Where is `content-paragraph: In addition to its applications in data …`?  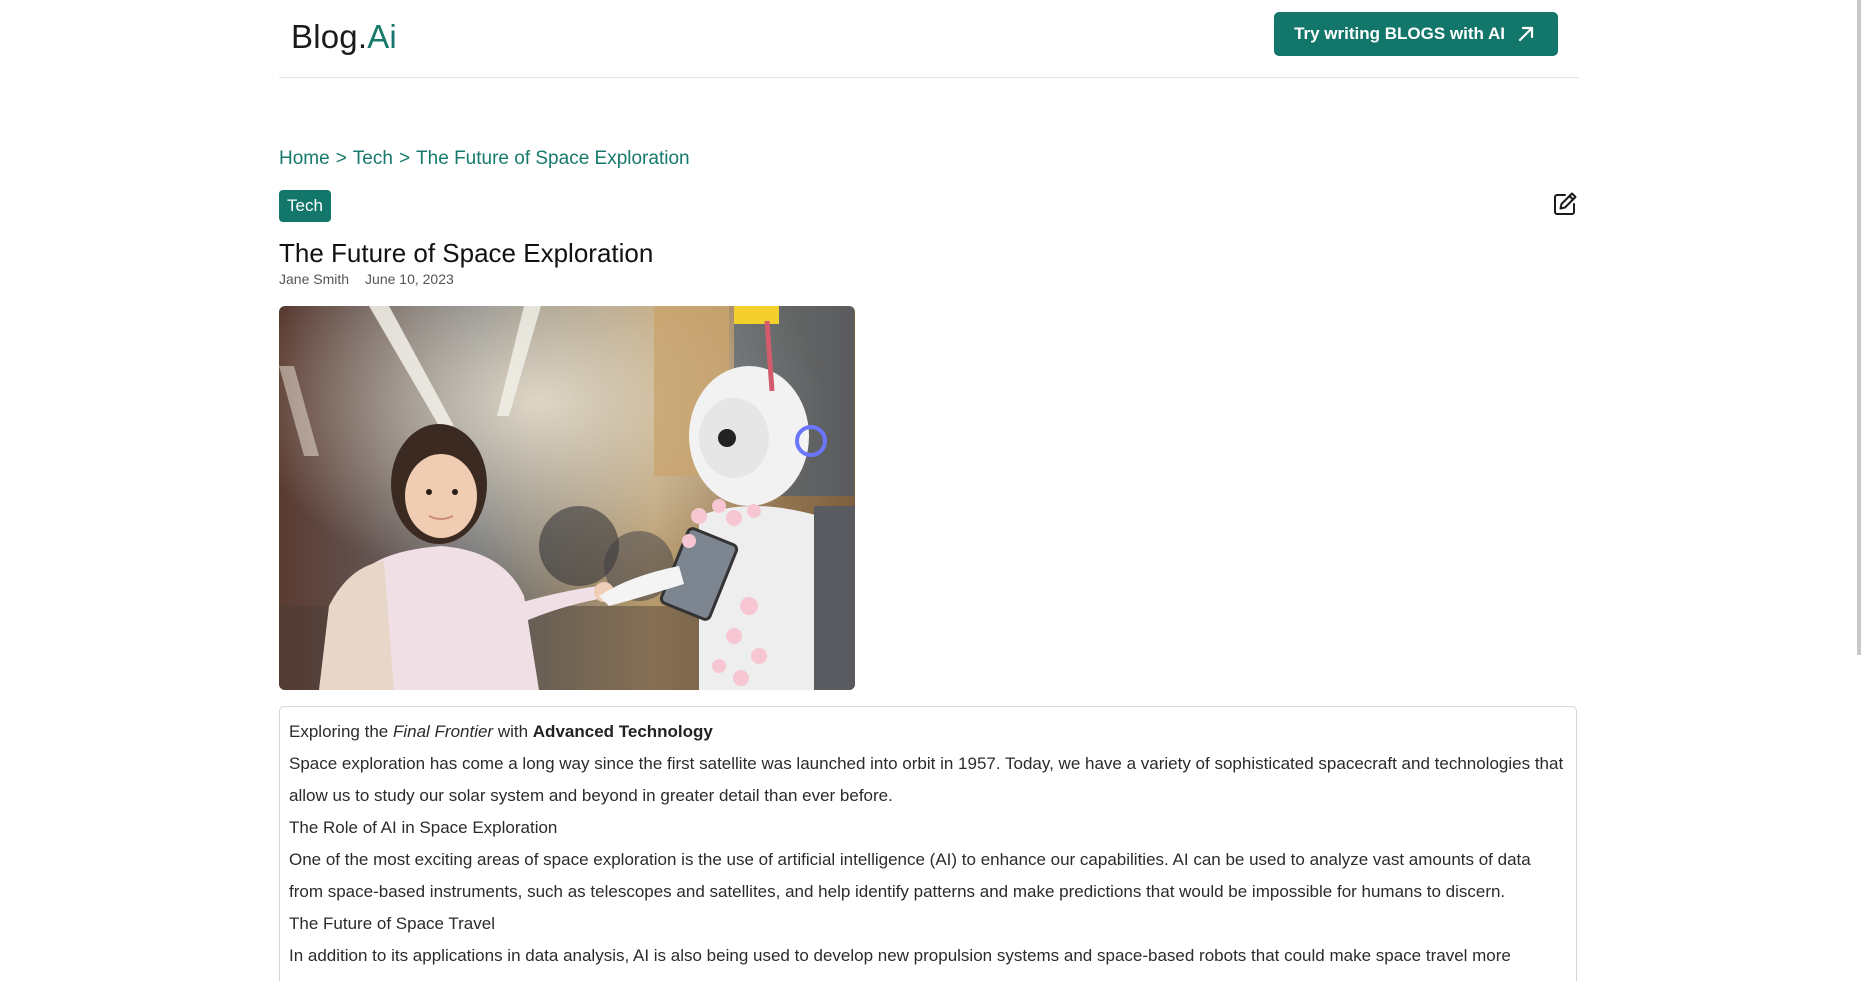 content-paragraph: In addition to its applications in data … is located at coordinates (900, 963).